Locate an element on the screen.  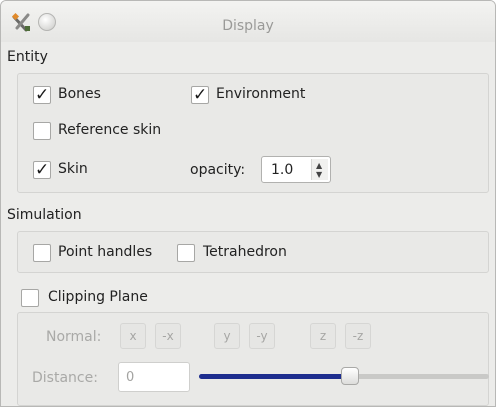
bones-label: Bones is located at coordinates (79, 94).